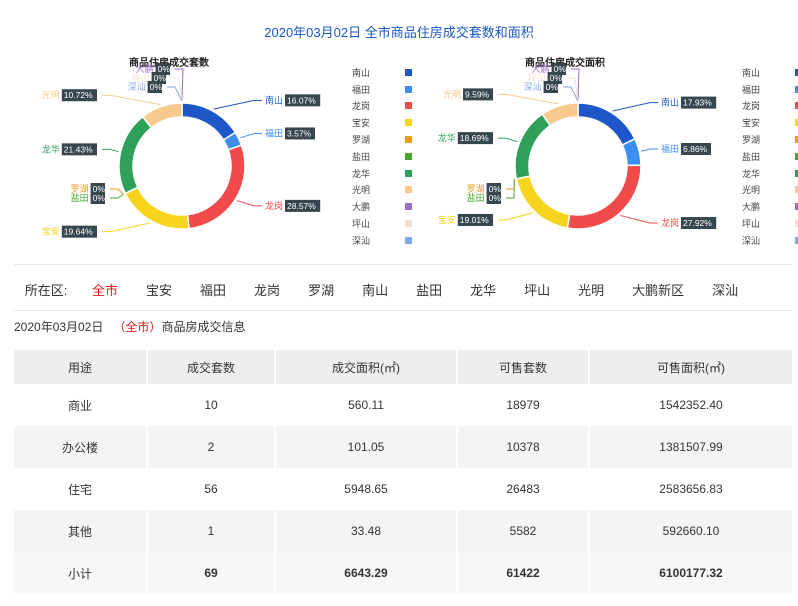 This screenshot has width=798, height=606. What do you see at coordinates (483, 289) in the screenshot?
I see `district-option: 龙华` at bounding box center [483, 289].